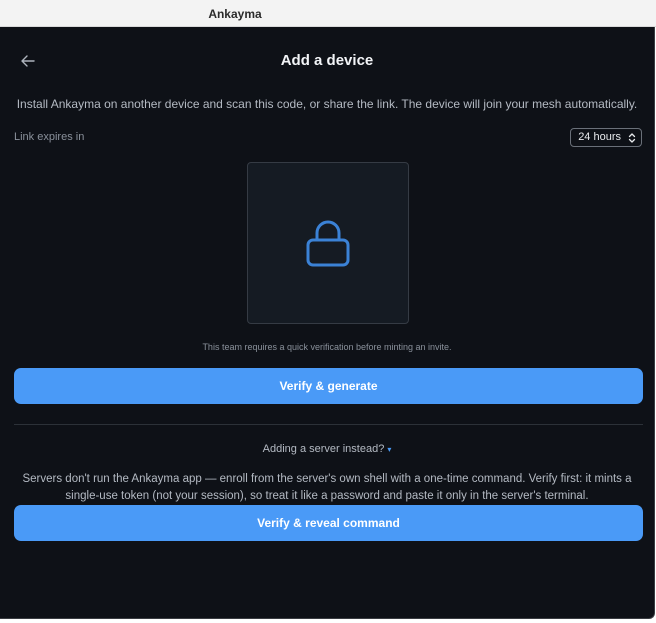 Image resolution: width=656 pixels, height=623 pixels. What do you see at coordinates (328, 523) in the screenshot?
I see `verify-reveal-command-button: Verify & reveal command` at bounding box center [328, 523].